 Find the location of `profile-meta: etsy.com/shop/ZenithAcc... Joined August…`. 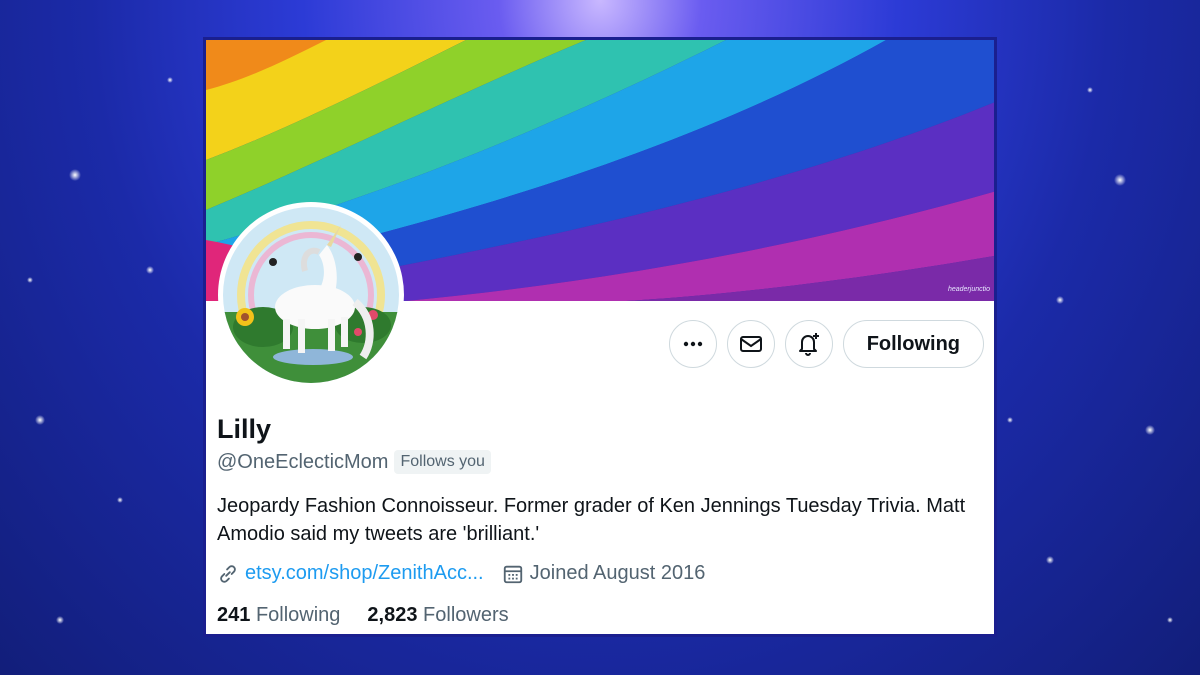

profile-meta: etsy.com/shop/ZenithAcc... Joined August… is located at coordinates (461, 573).